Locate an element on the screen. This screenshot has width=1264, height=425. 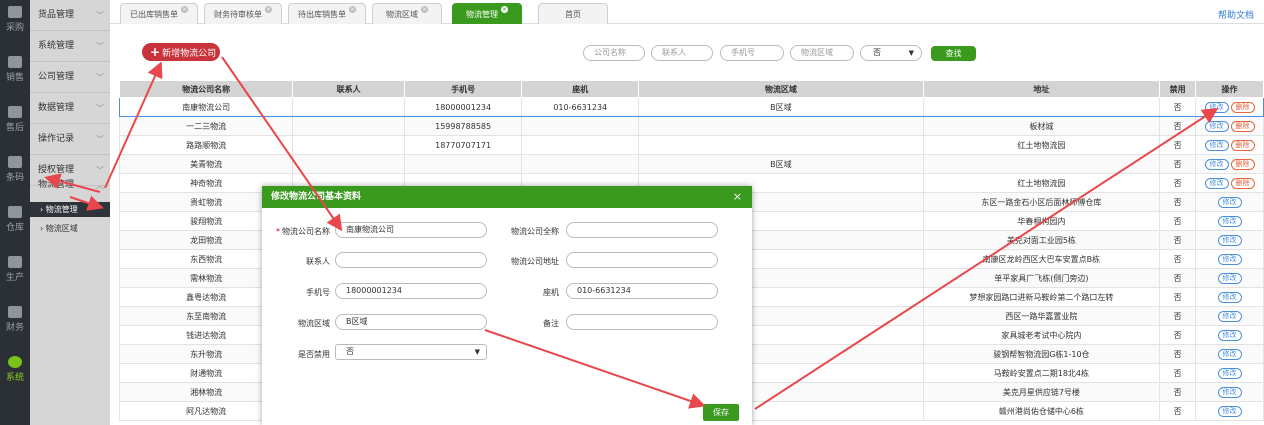
table-cell: 单平家具厂飞栋(侧门旁边) is located at coordinates (1041, 278).